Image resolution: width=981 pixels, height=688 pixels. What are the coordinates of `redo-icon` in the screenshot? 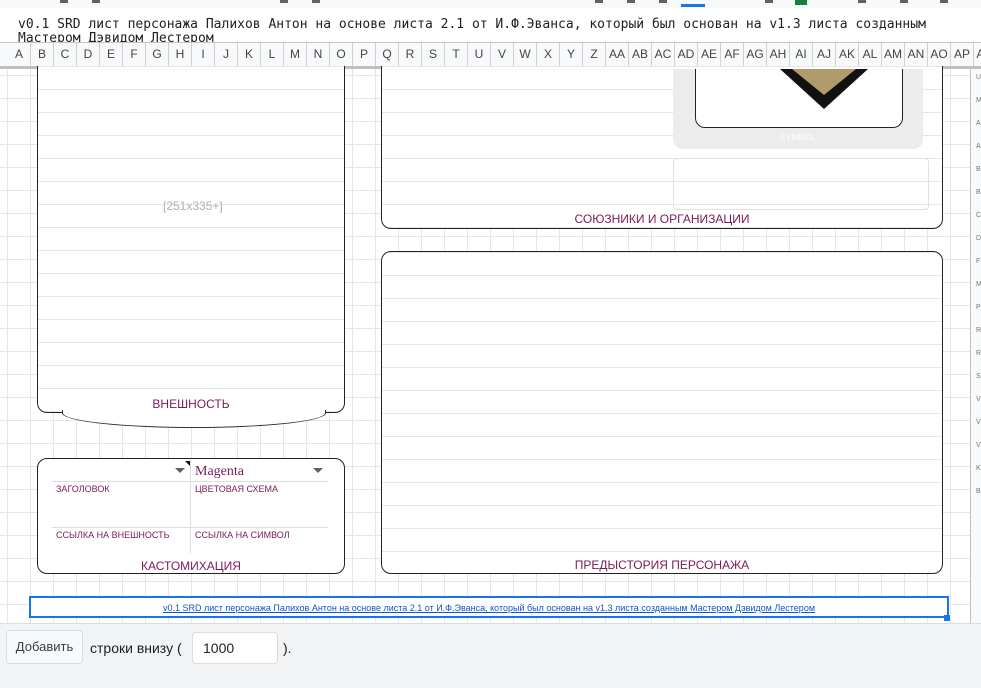 It's located at (316, 1).